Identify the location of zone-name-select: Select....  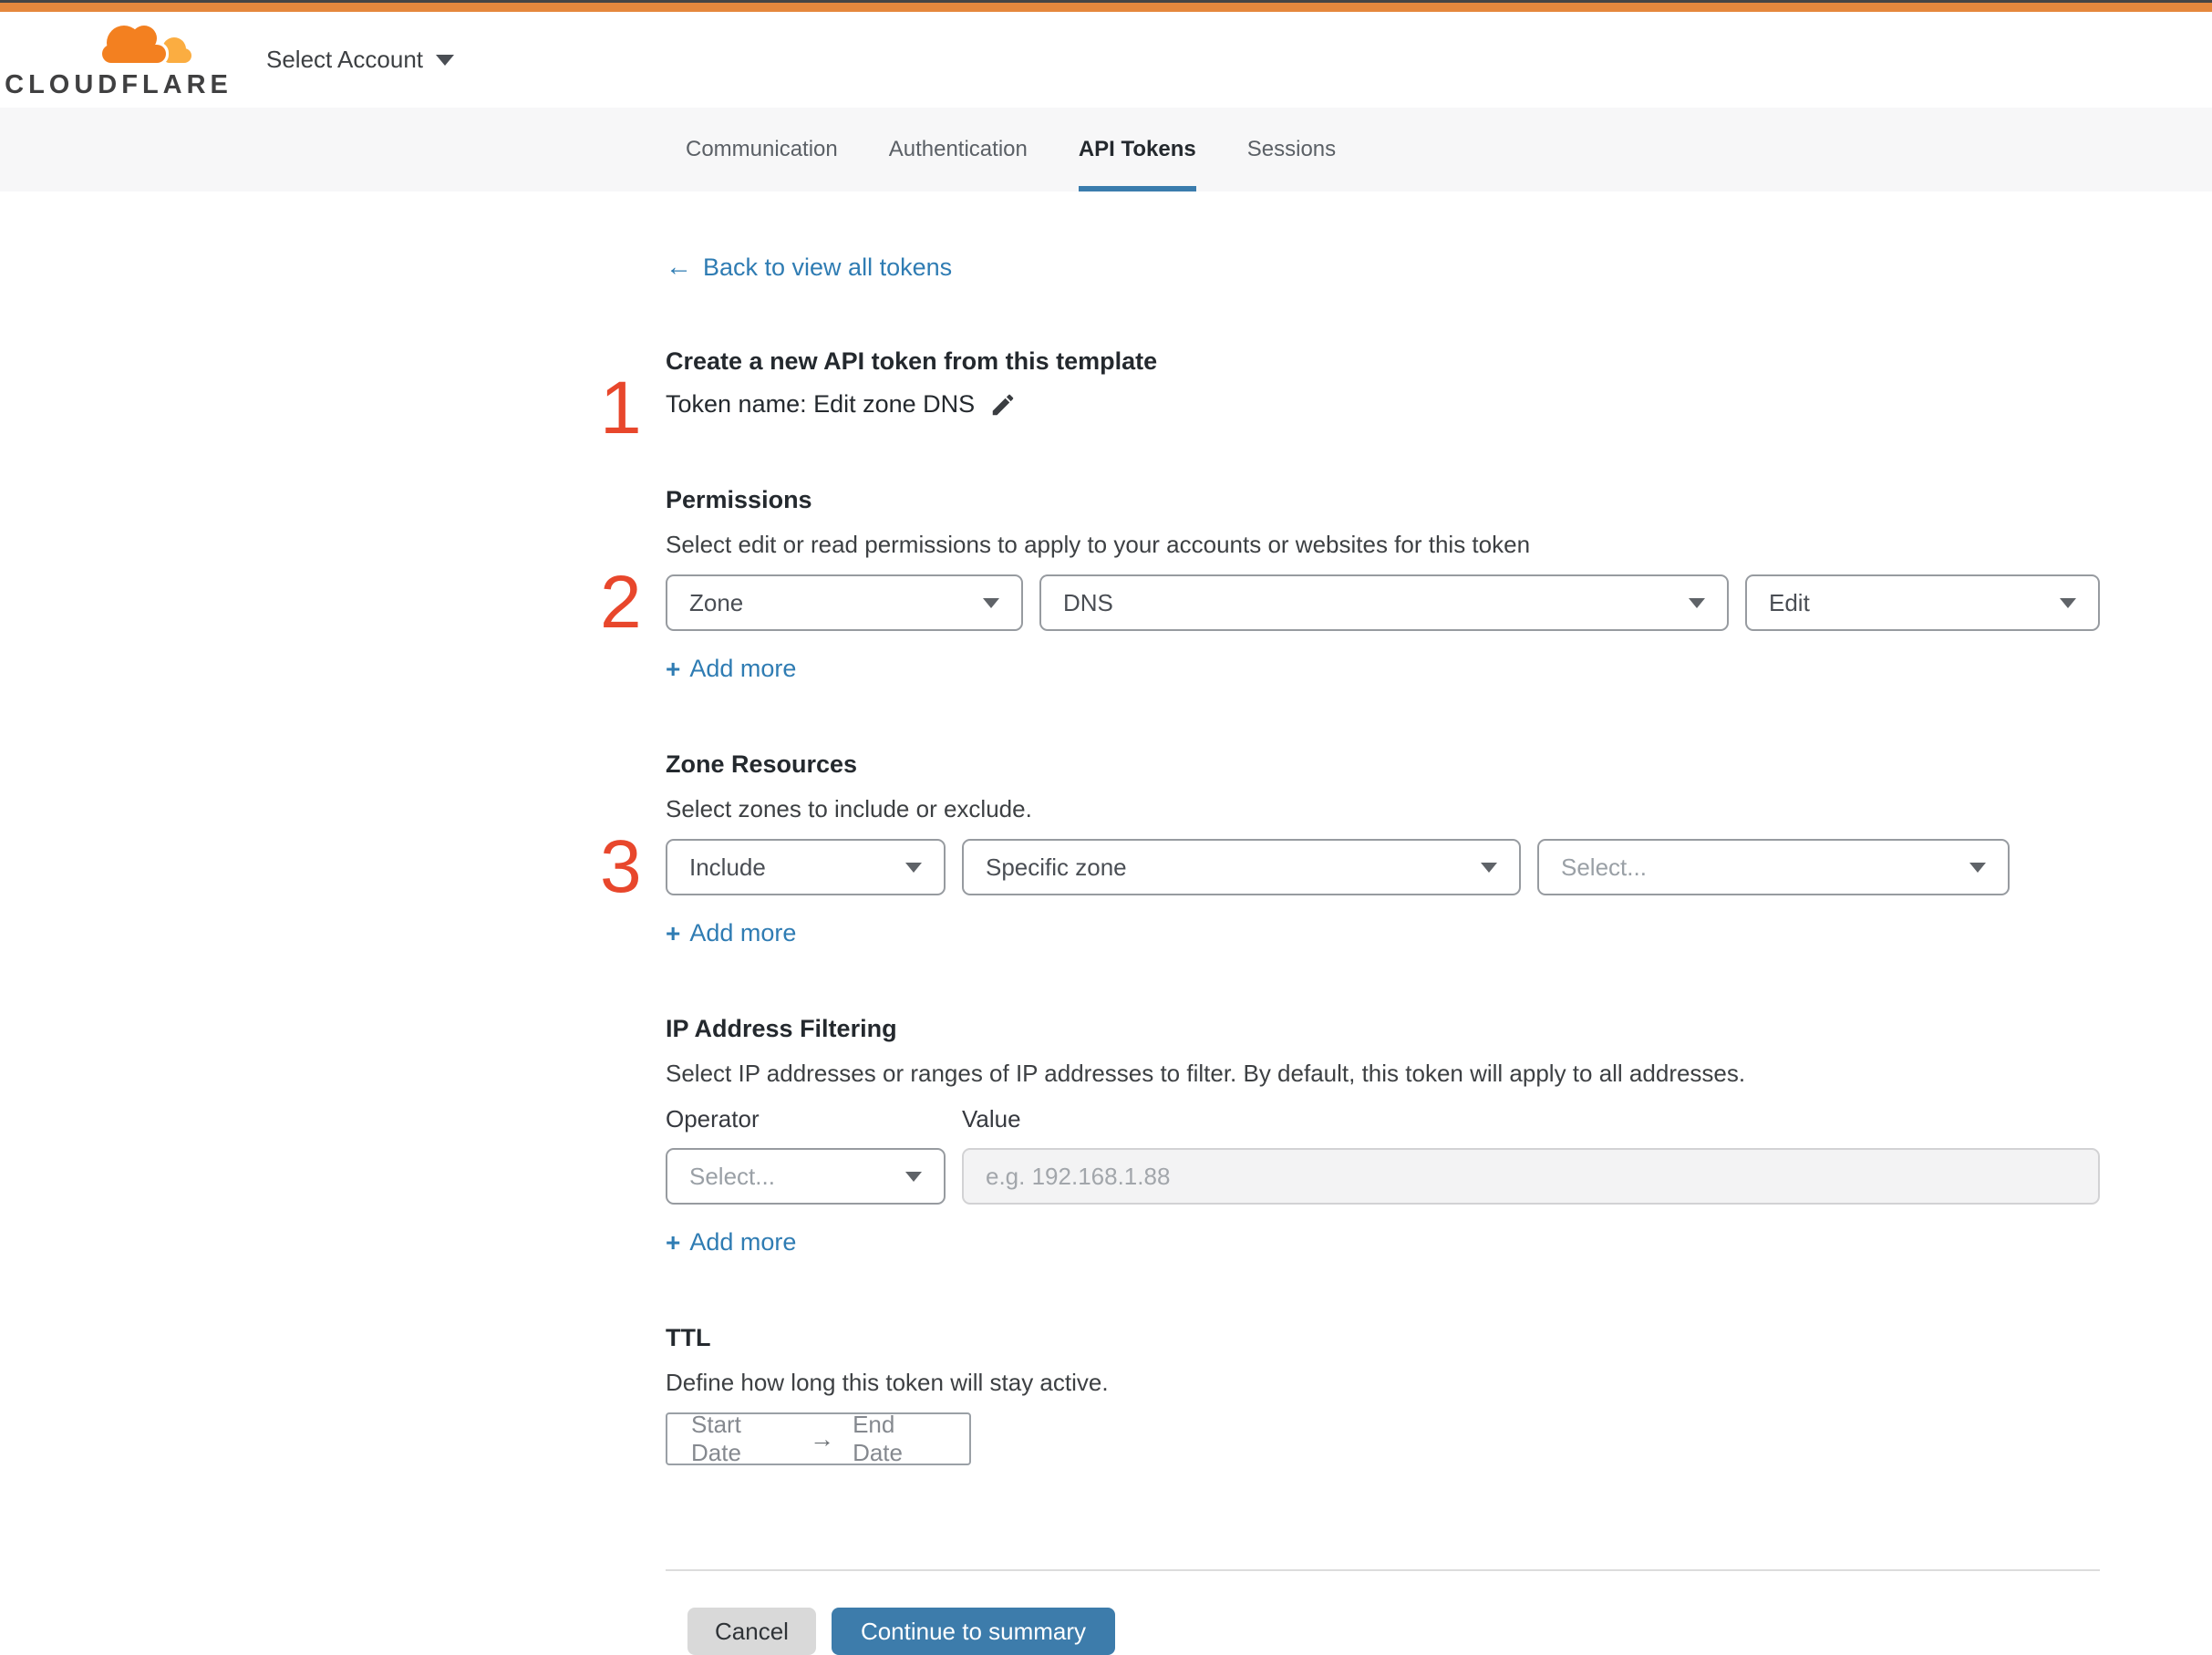
(1773, 867).